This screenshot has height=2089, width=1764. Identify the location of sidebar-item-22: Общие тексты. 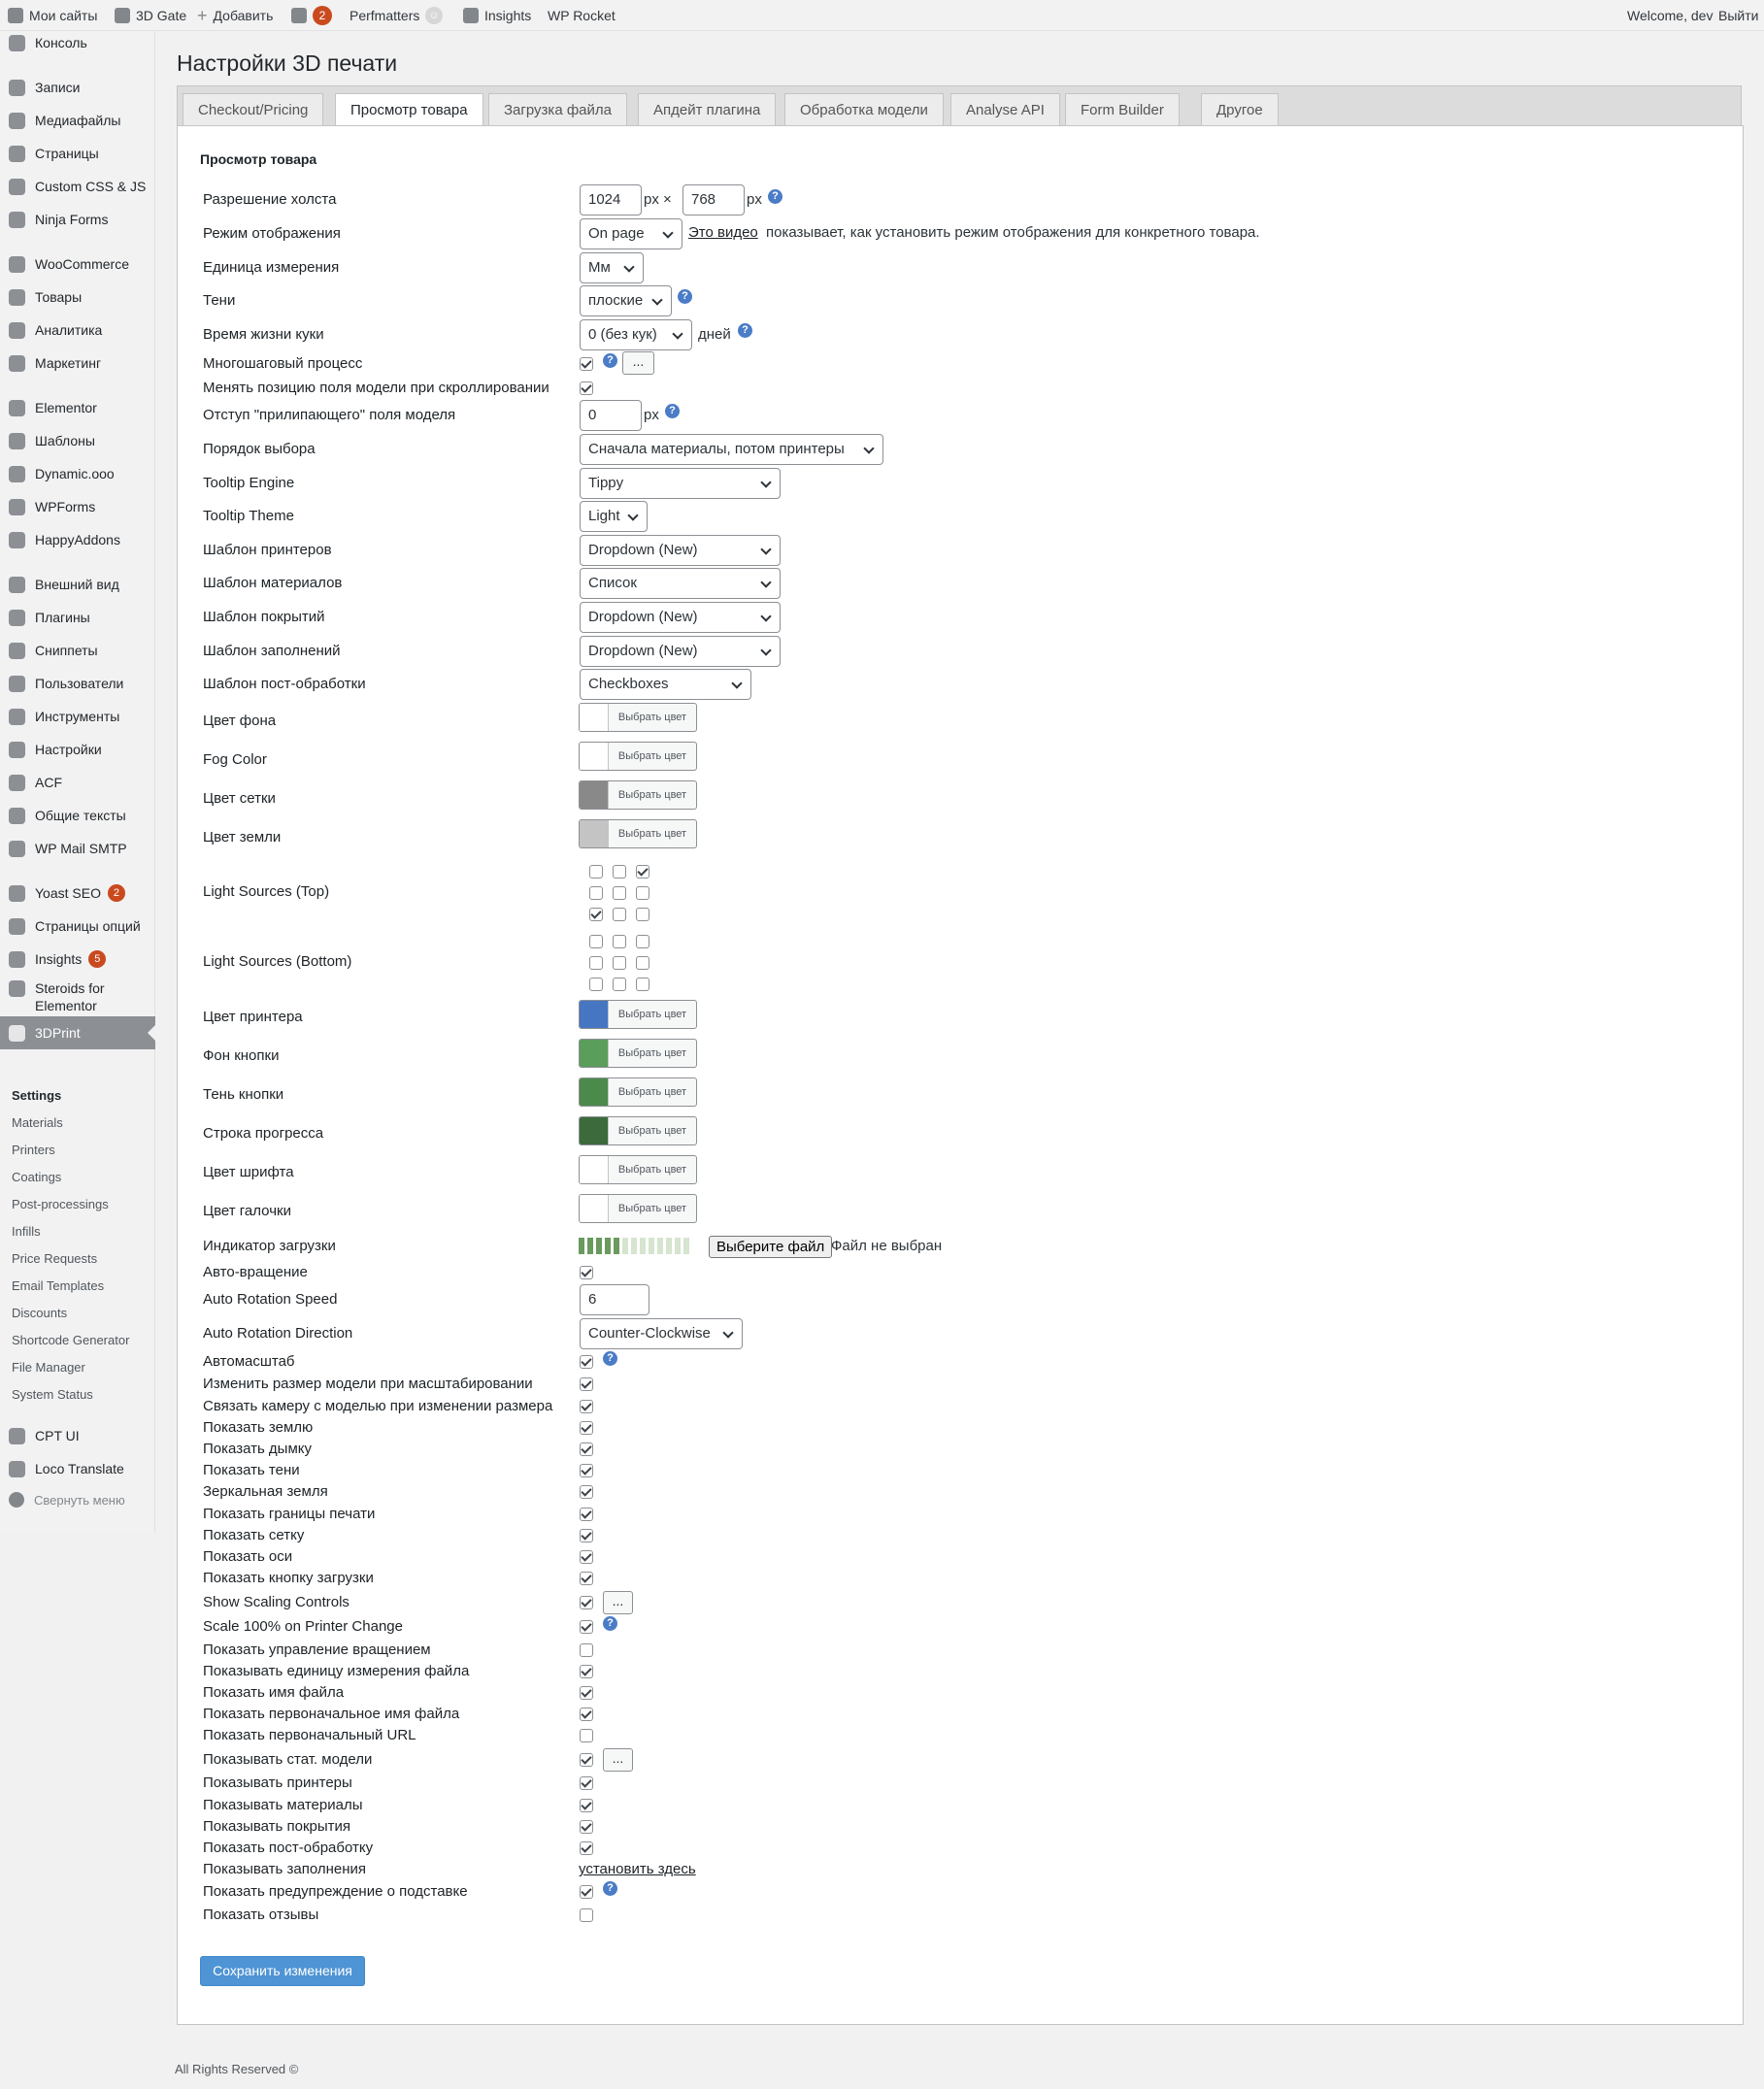
(77, 815).